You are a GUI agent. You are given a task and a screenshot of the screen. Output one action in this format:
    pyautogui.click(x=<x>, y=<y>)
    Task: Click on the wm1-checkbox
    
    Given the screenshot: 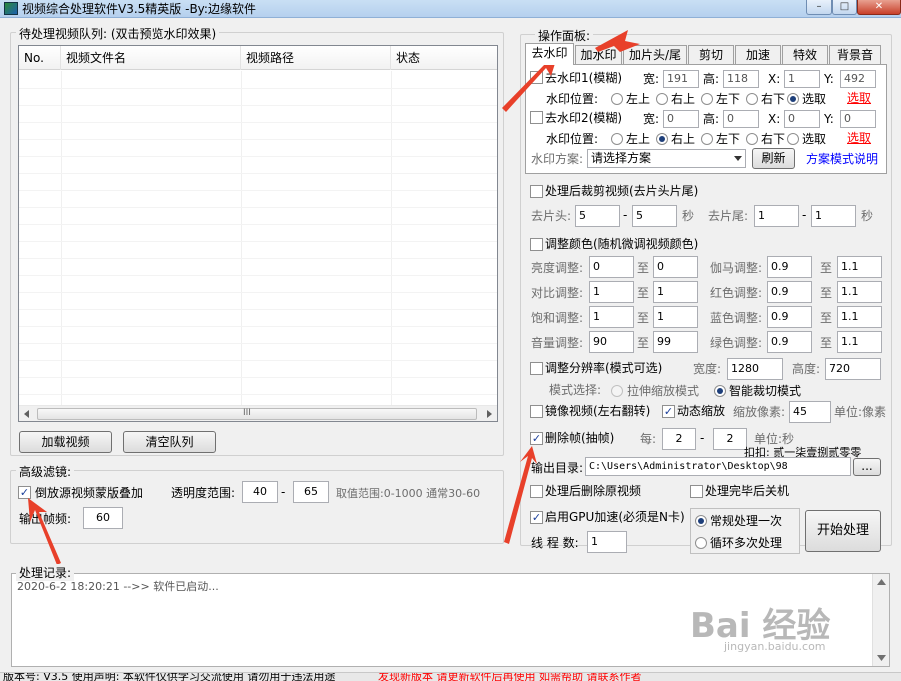 What is the action you would take?
    pyautogui.click(x=536, y=77)
    